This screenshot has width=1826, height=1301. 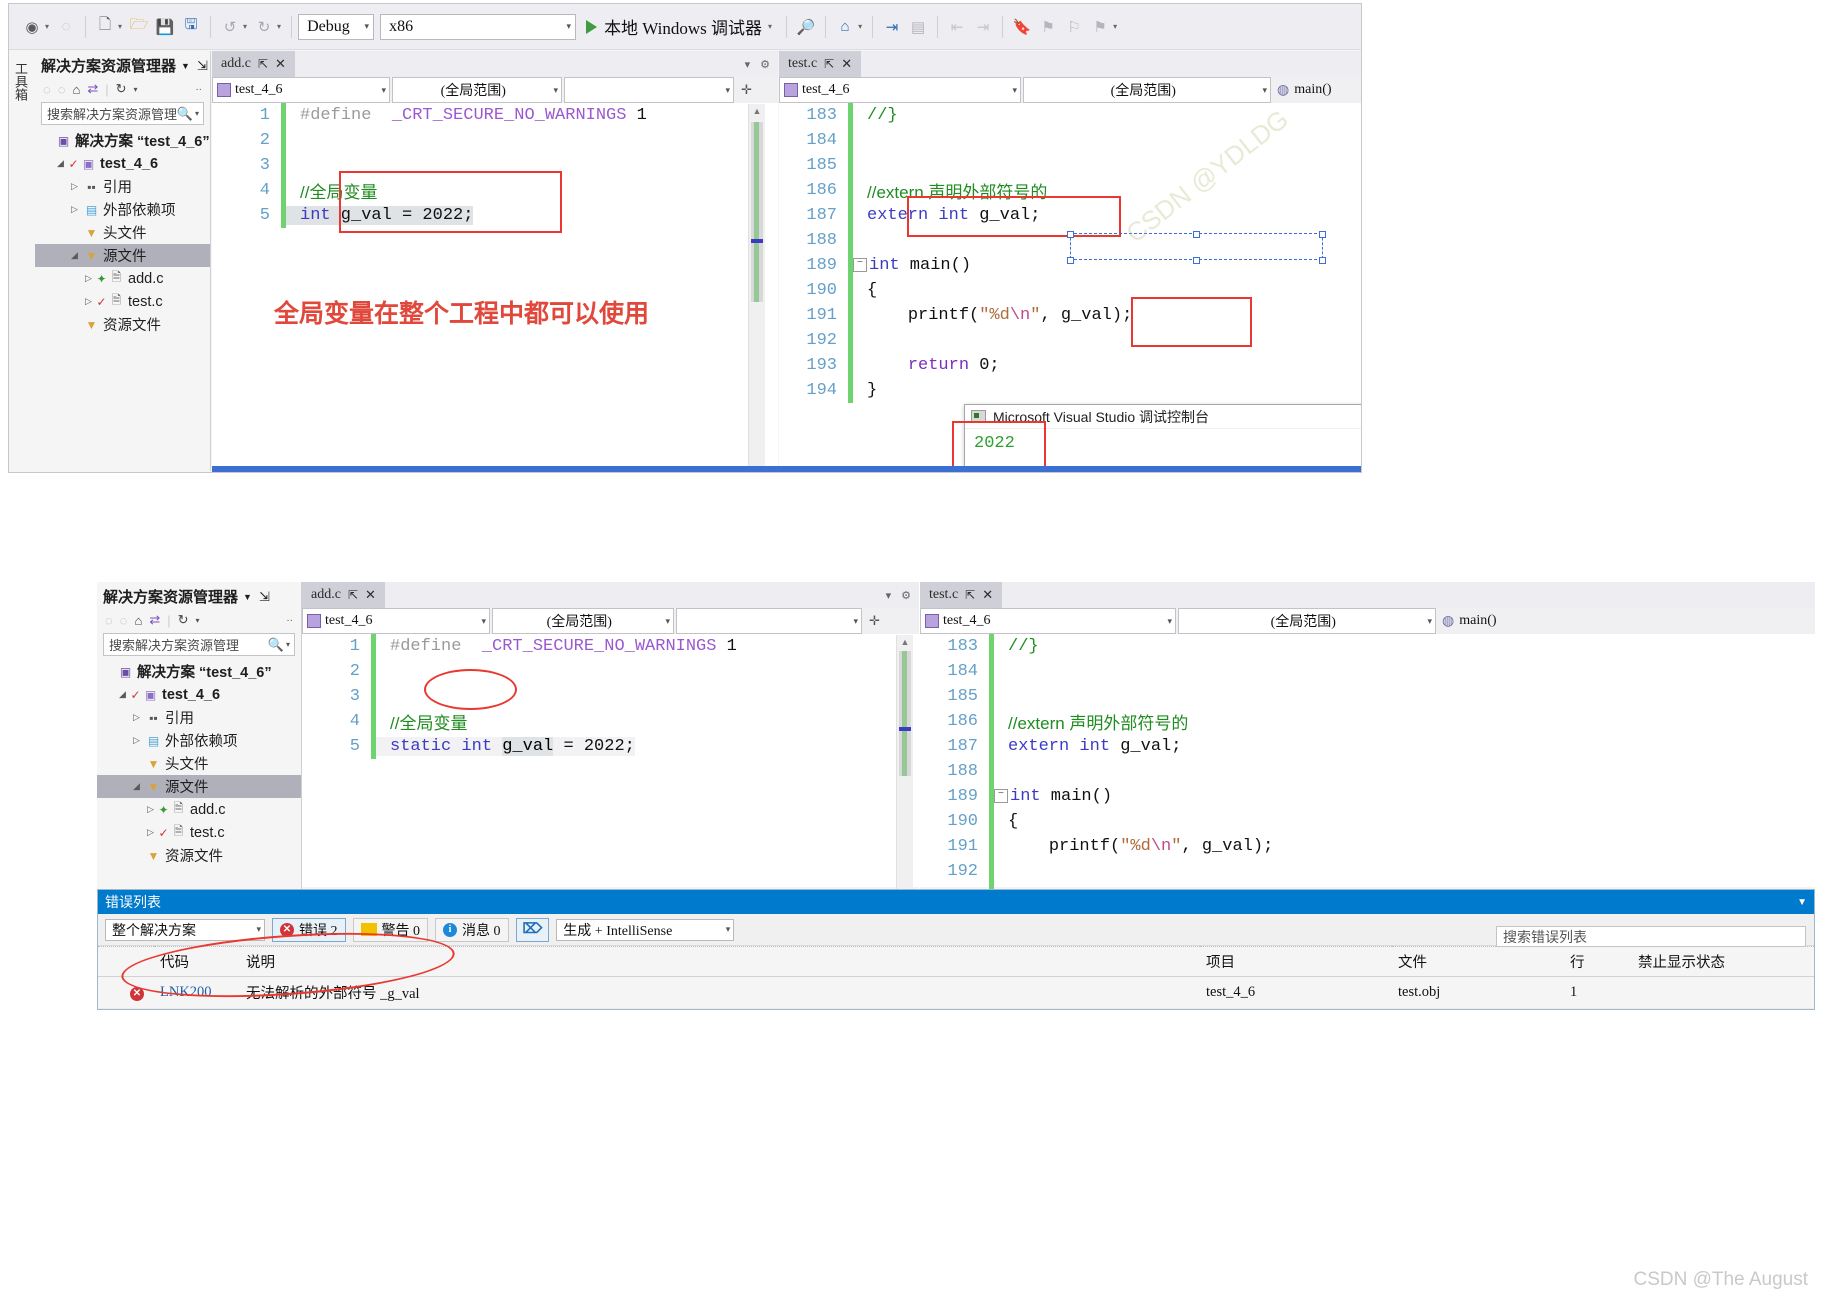 I want to click on col-icon, so click(x=126, y=961).